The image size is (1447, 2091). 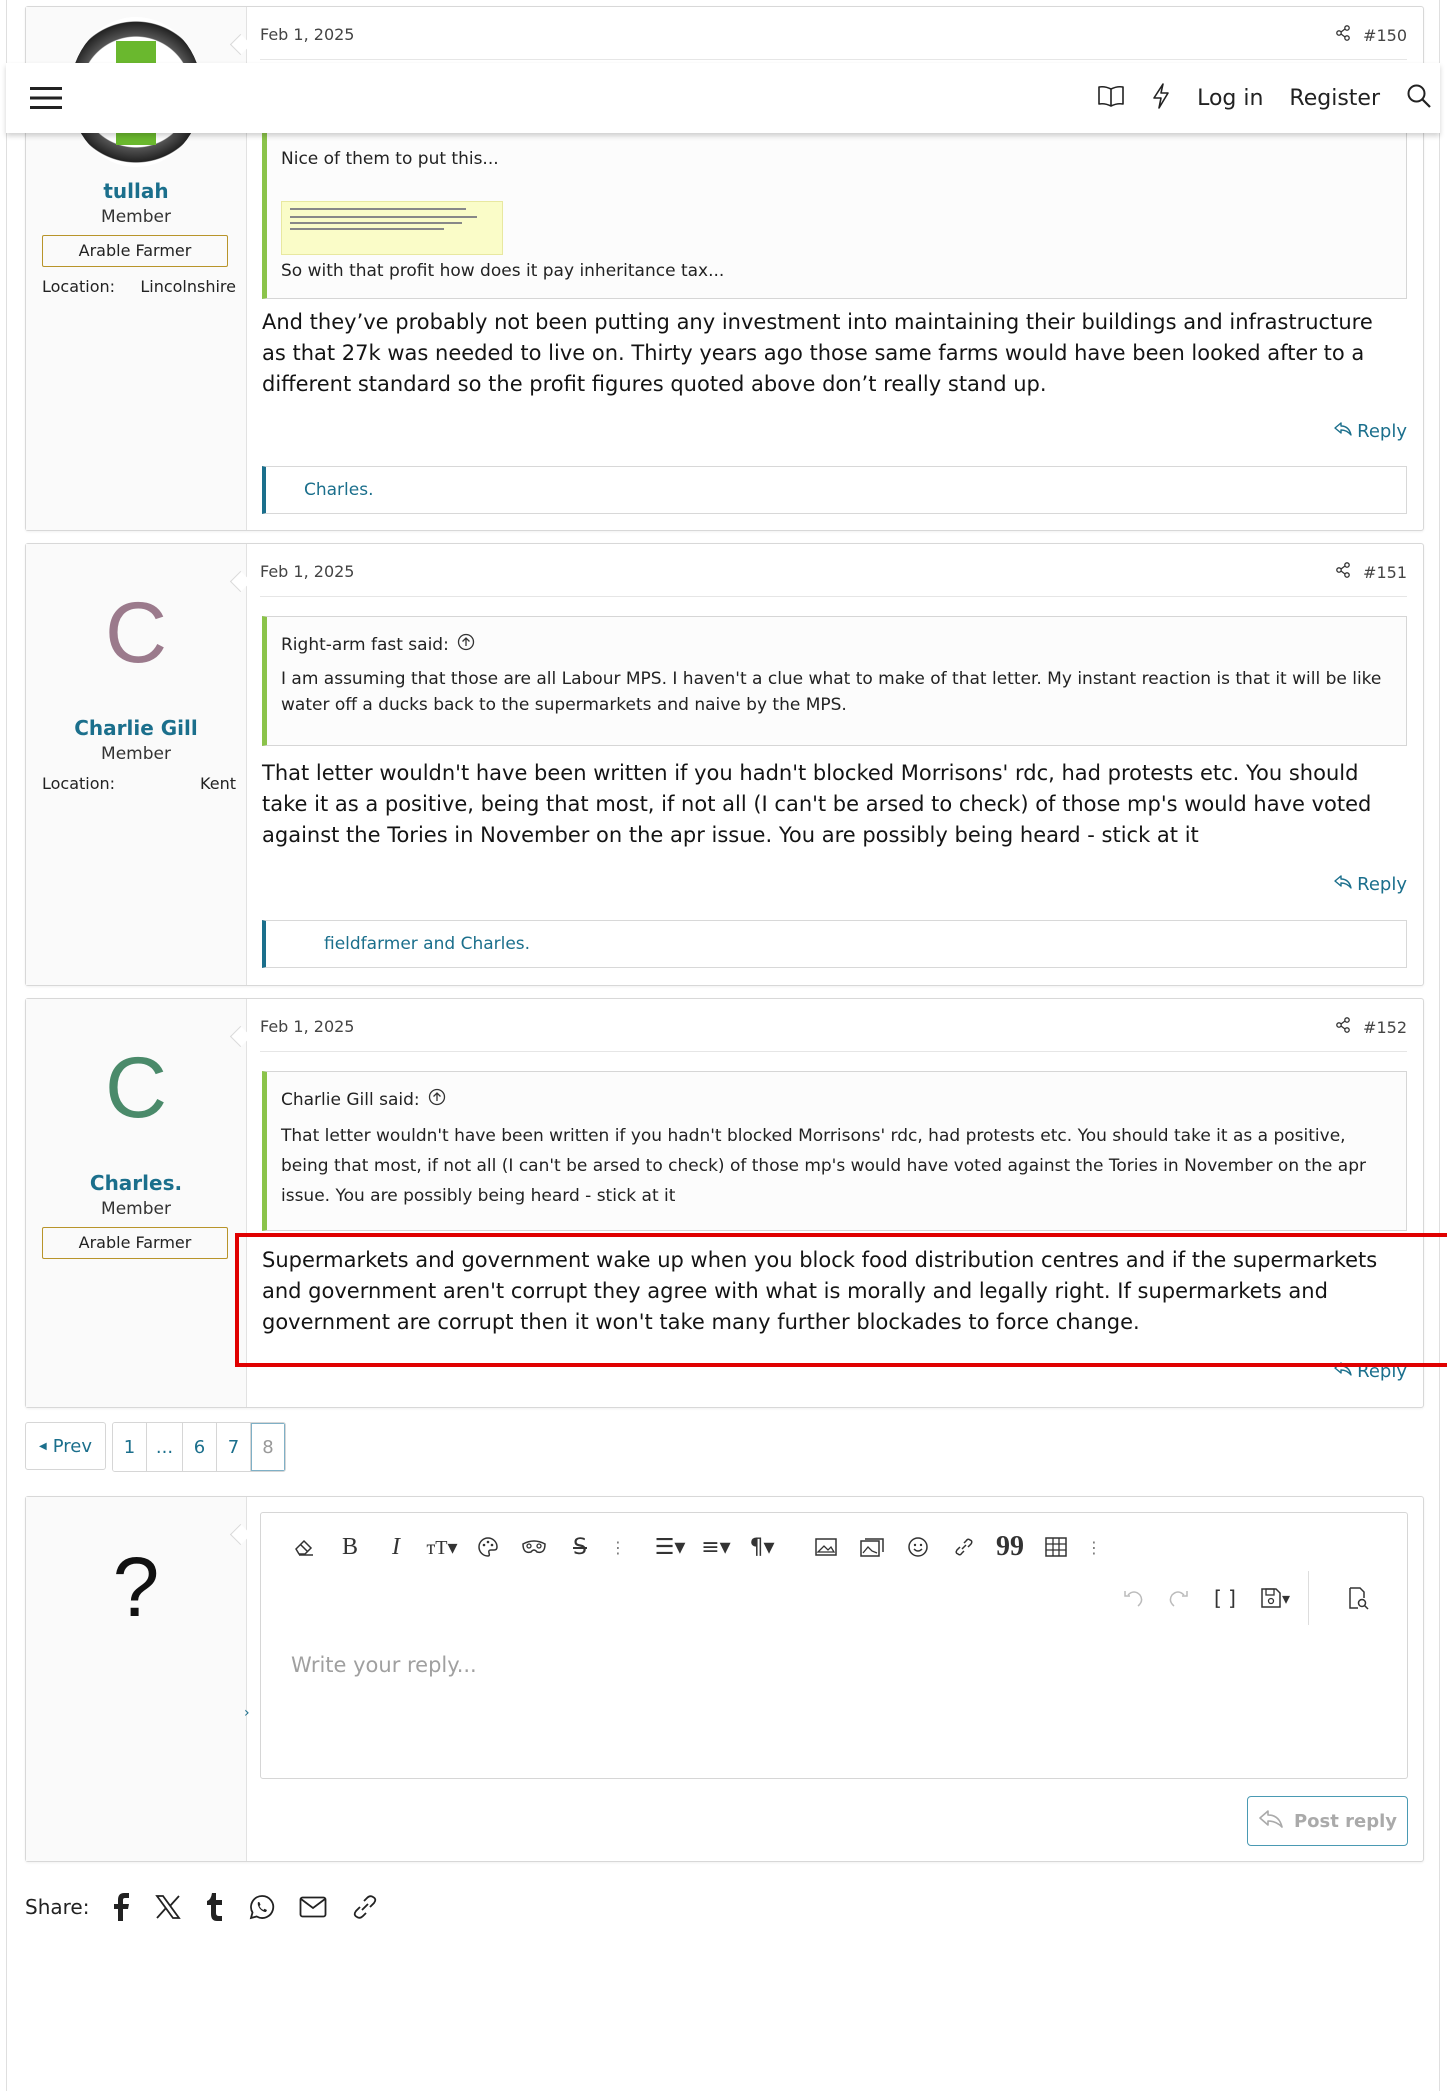 I want to click on chevron-right-icon: ›, so click(x=247, y=1713).